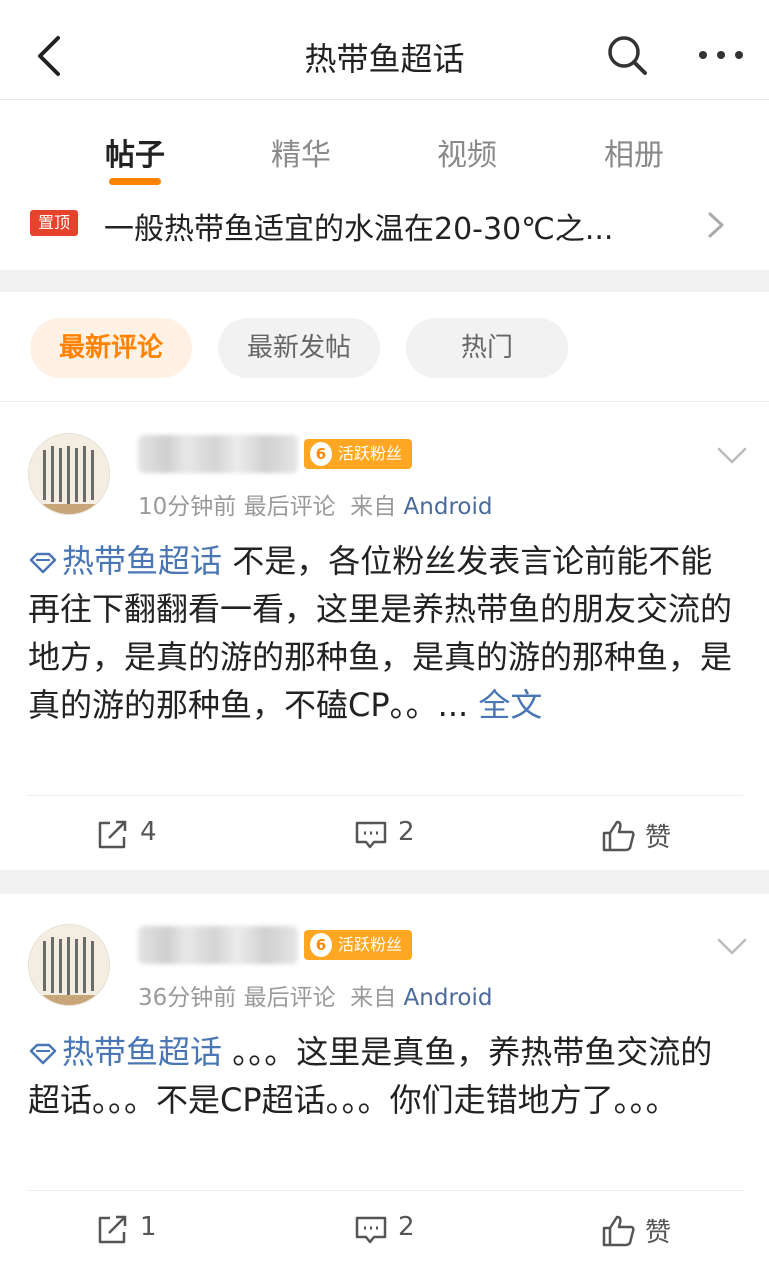 This screenshot has height=1280, width=769. What do you see at coordinates (384, 59) in the screenshot?
I see `page-title: 热带鱼超话` at bounding box center [384, 59].